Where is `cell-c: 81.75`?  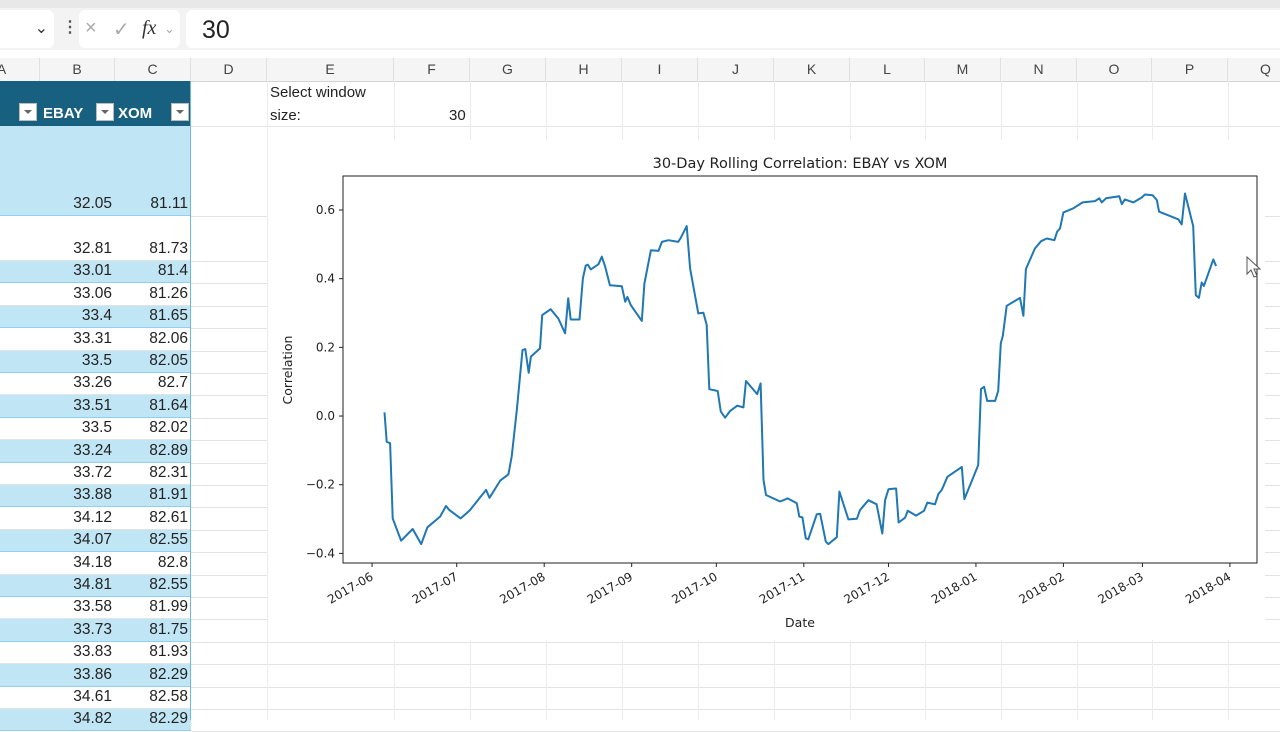
cell-c: 81.75 is located at coordinates (151, 630).